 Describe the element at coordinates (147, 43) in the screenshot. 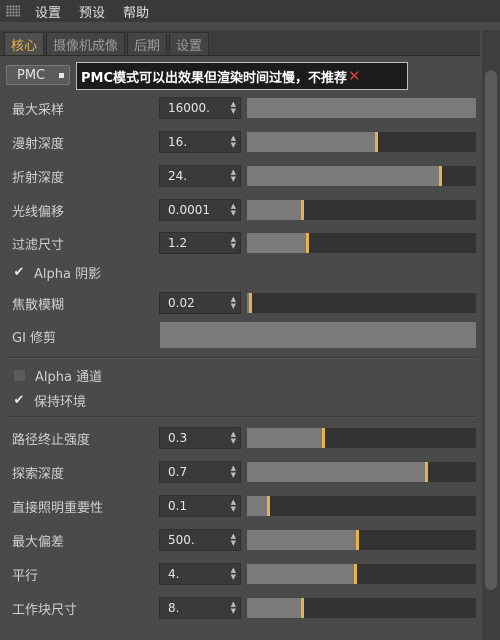

I see `tab-post: 后期` at that location.